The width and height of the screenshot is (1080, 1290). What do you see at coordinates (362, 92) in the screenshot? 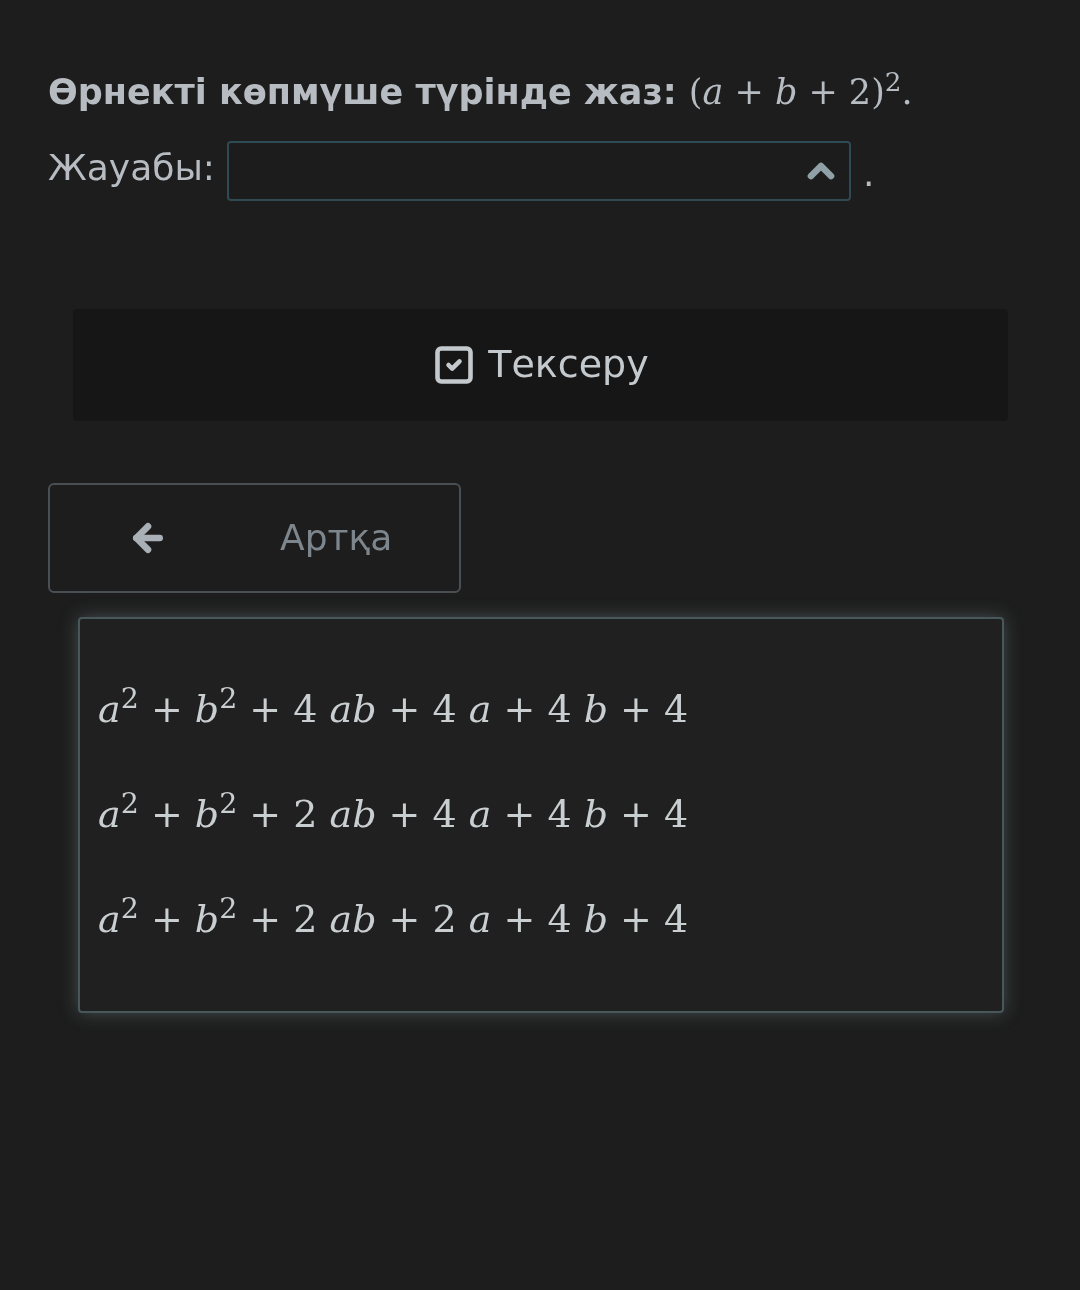
I see `question-text: Өрнекті көпмүше түрінде жаз:` at bounding box center [362, 92].